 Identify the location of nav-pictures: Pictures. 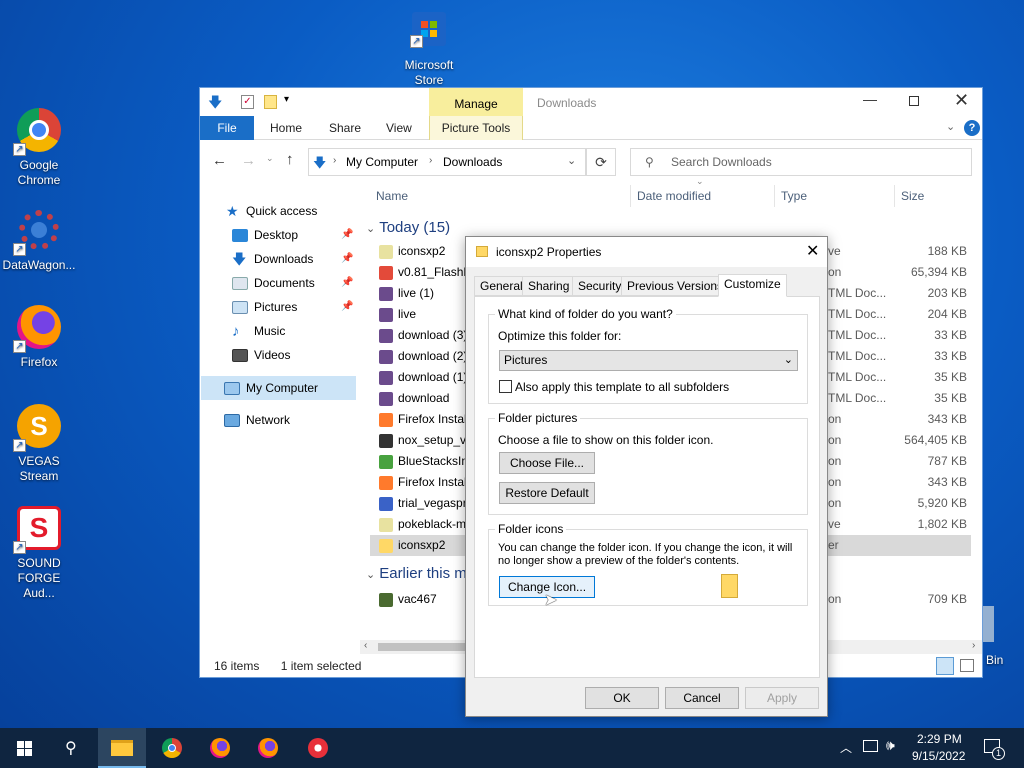
(264, 307).